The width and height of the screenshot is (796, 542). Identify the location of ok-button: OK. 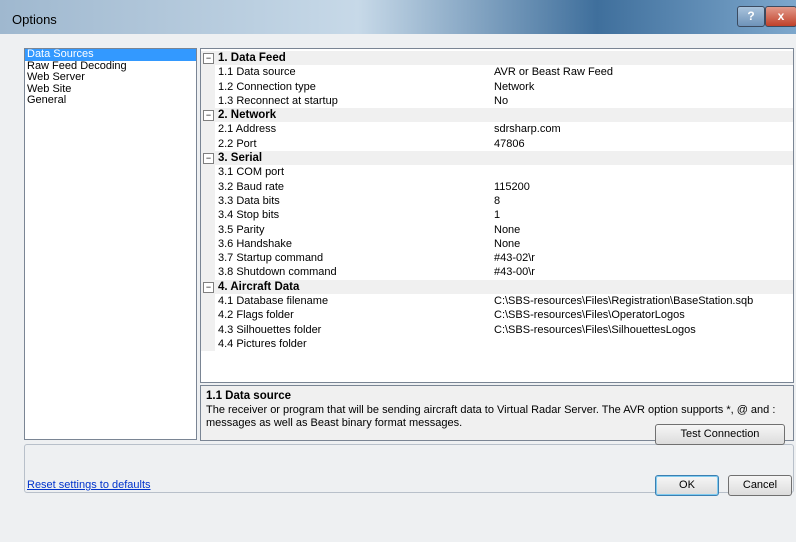
(687, 485).